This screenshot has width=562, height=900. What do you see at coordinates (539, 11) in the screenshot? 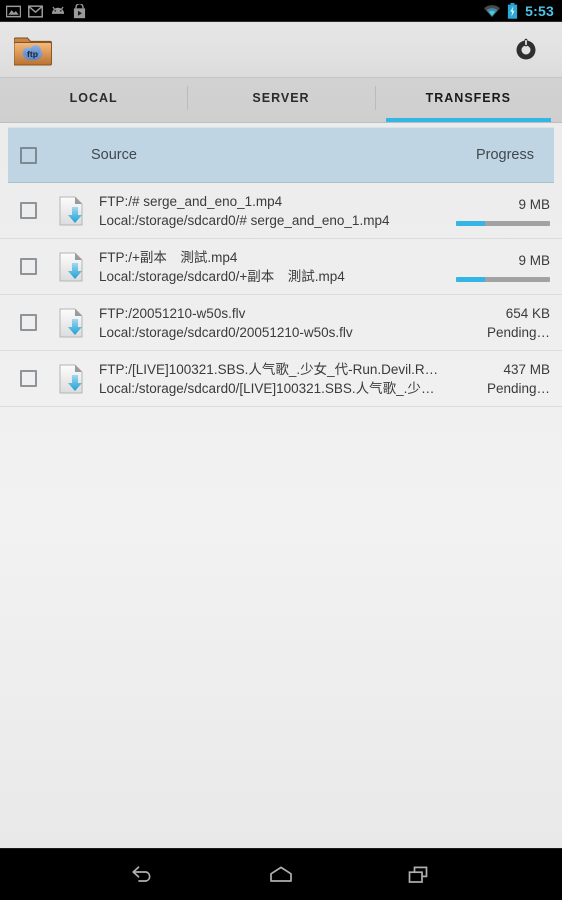
I see `status-time: 5:53` at bounding box center [539, 11].